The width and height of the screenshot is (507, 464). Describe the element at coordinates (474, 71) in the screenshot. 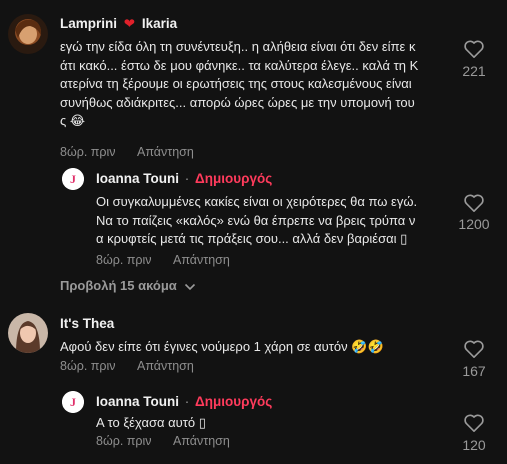

I see `like-count: 221` at that location.